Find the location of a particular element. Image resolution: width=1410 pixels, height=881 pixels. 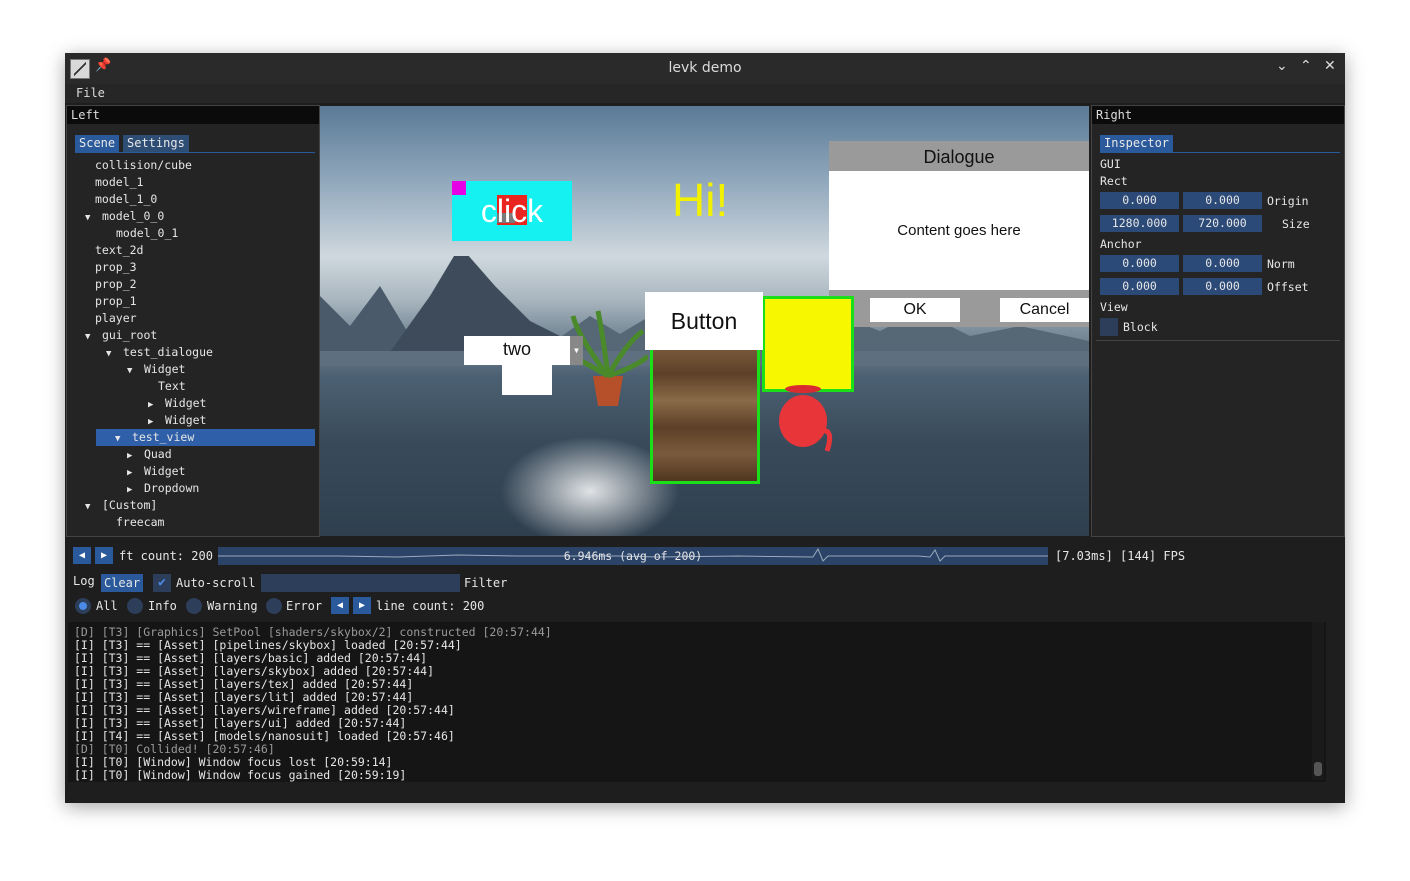

button-widget: Button is located at coordinates (704, 321).